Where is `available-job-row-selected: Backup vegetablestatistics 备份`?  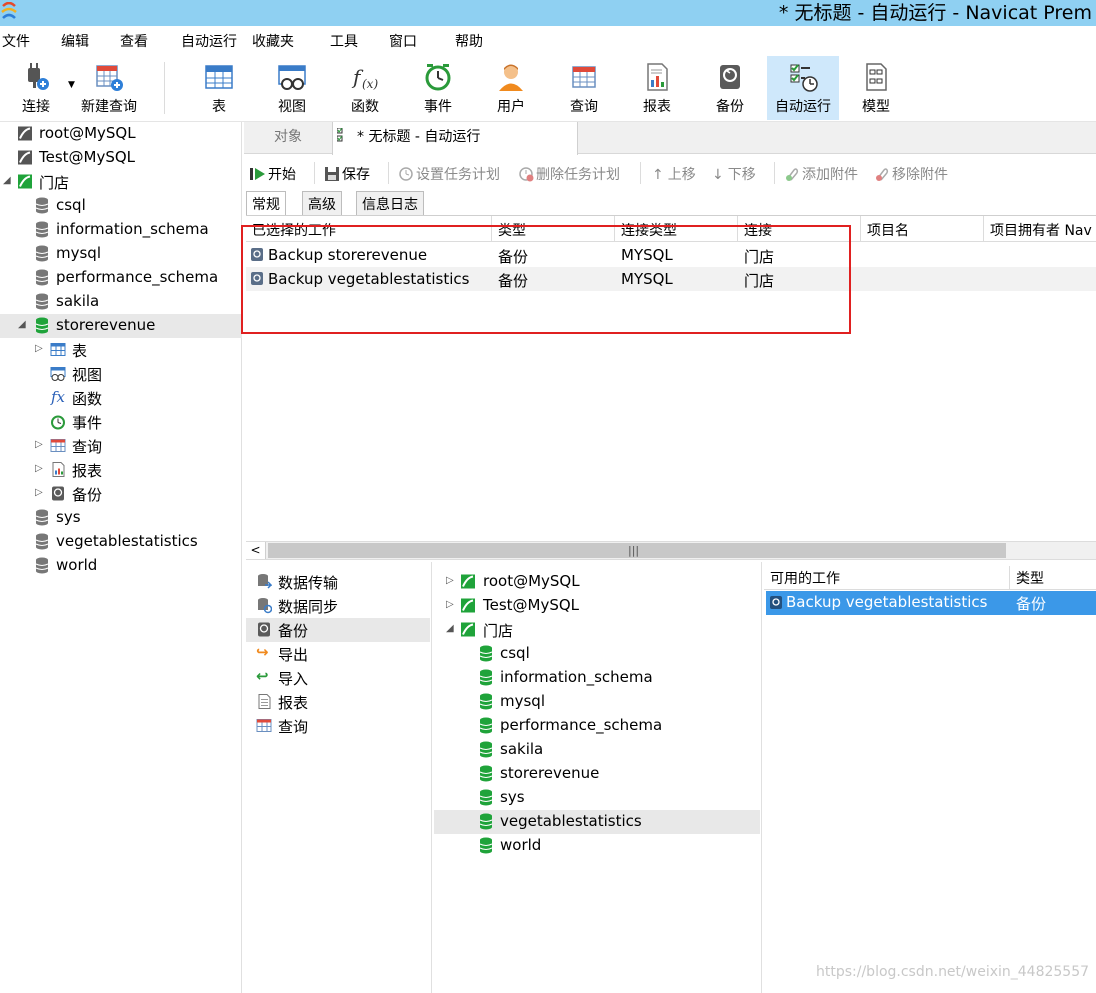
available-job-row-selected: Backup vegetablestatistics 备份 is located at coordinates (931, 603).